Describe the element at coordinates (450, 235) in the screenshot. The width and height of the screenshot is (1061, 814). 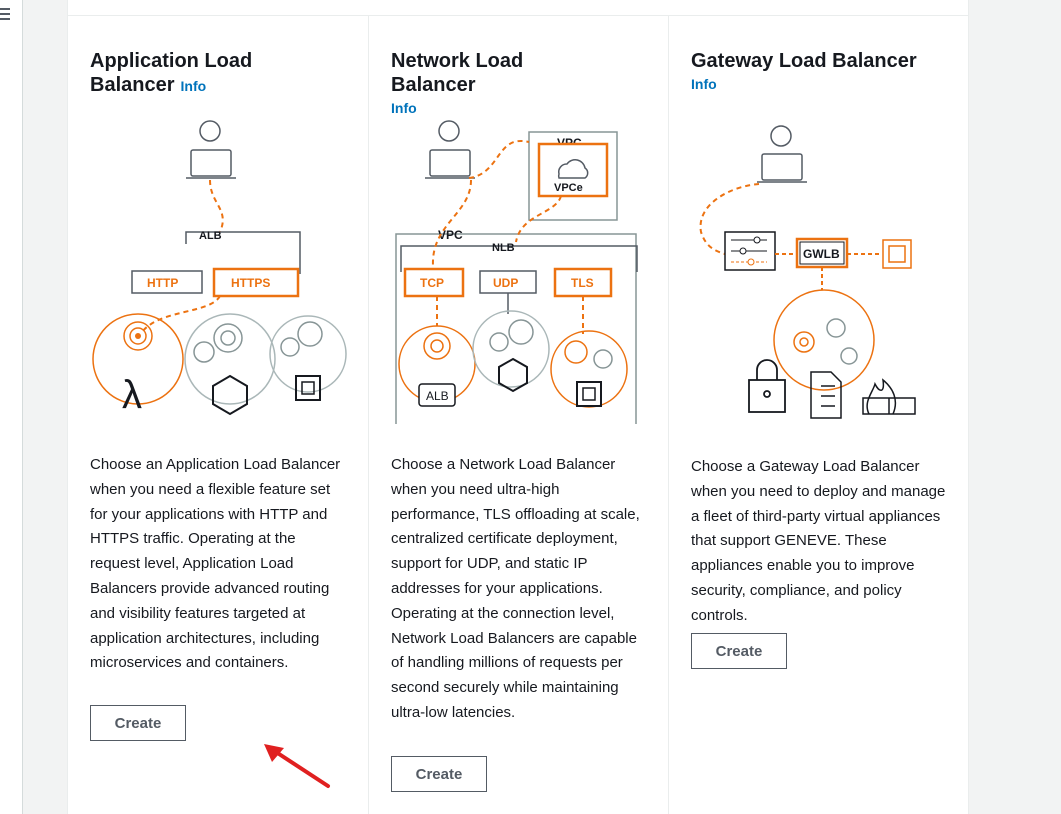
I see `svg-text: VPC` at that location.